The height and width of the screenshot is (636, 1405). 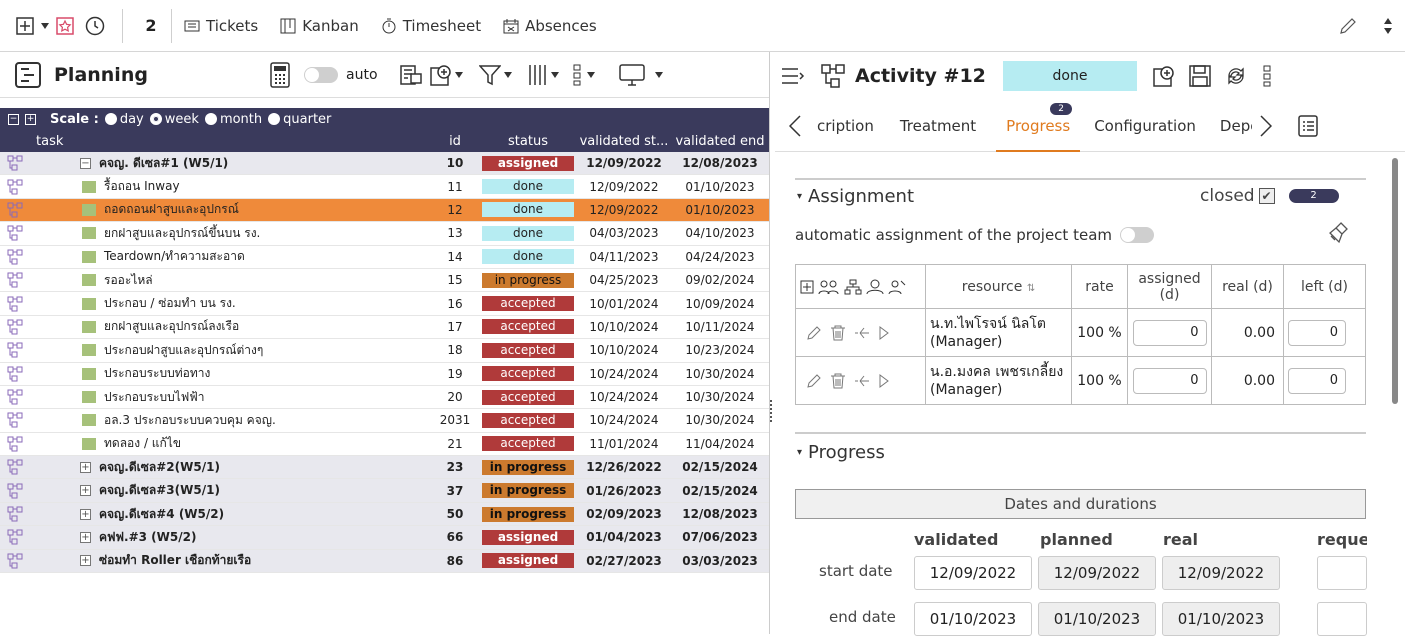 I want to click on end-requested-input, so click(x=1342, y=619).